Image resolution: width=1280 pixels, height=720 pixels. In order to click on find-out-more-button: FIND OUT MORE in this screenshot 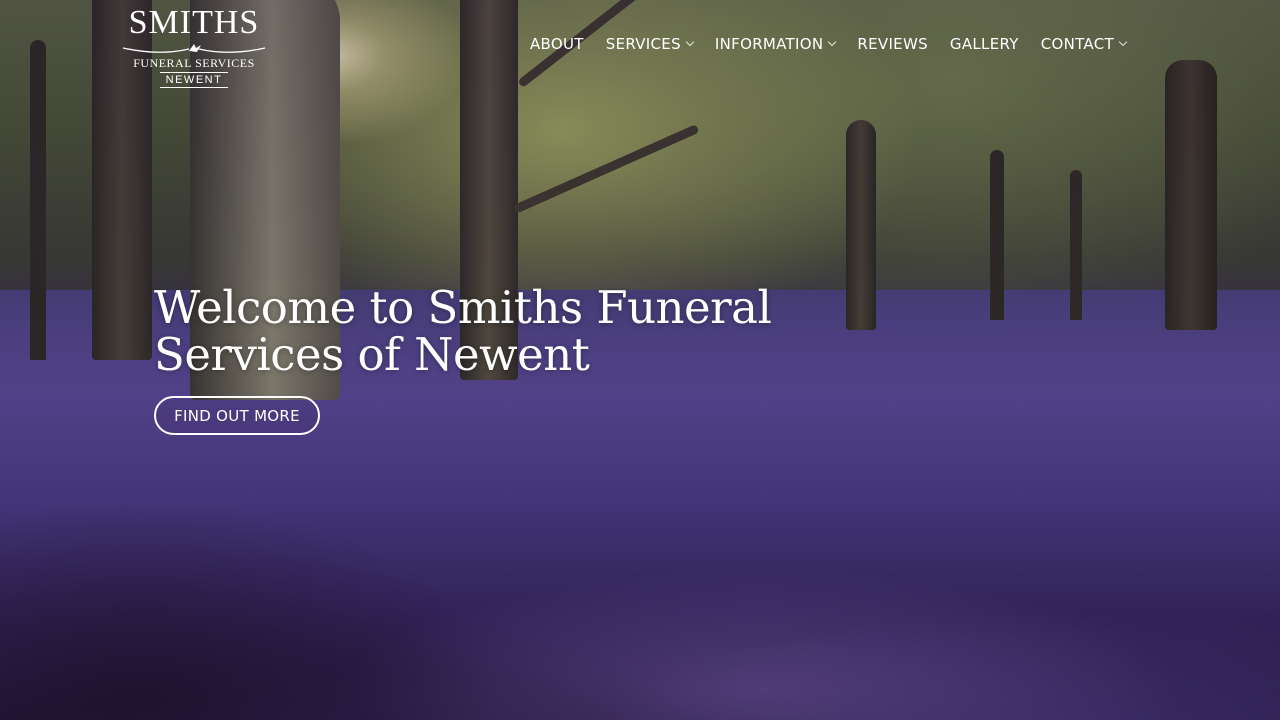, I will do `click(237, 415)`.